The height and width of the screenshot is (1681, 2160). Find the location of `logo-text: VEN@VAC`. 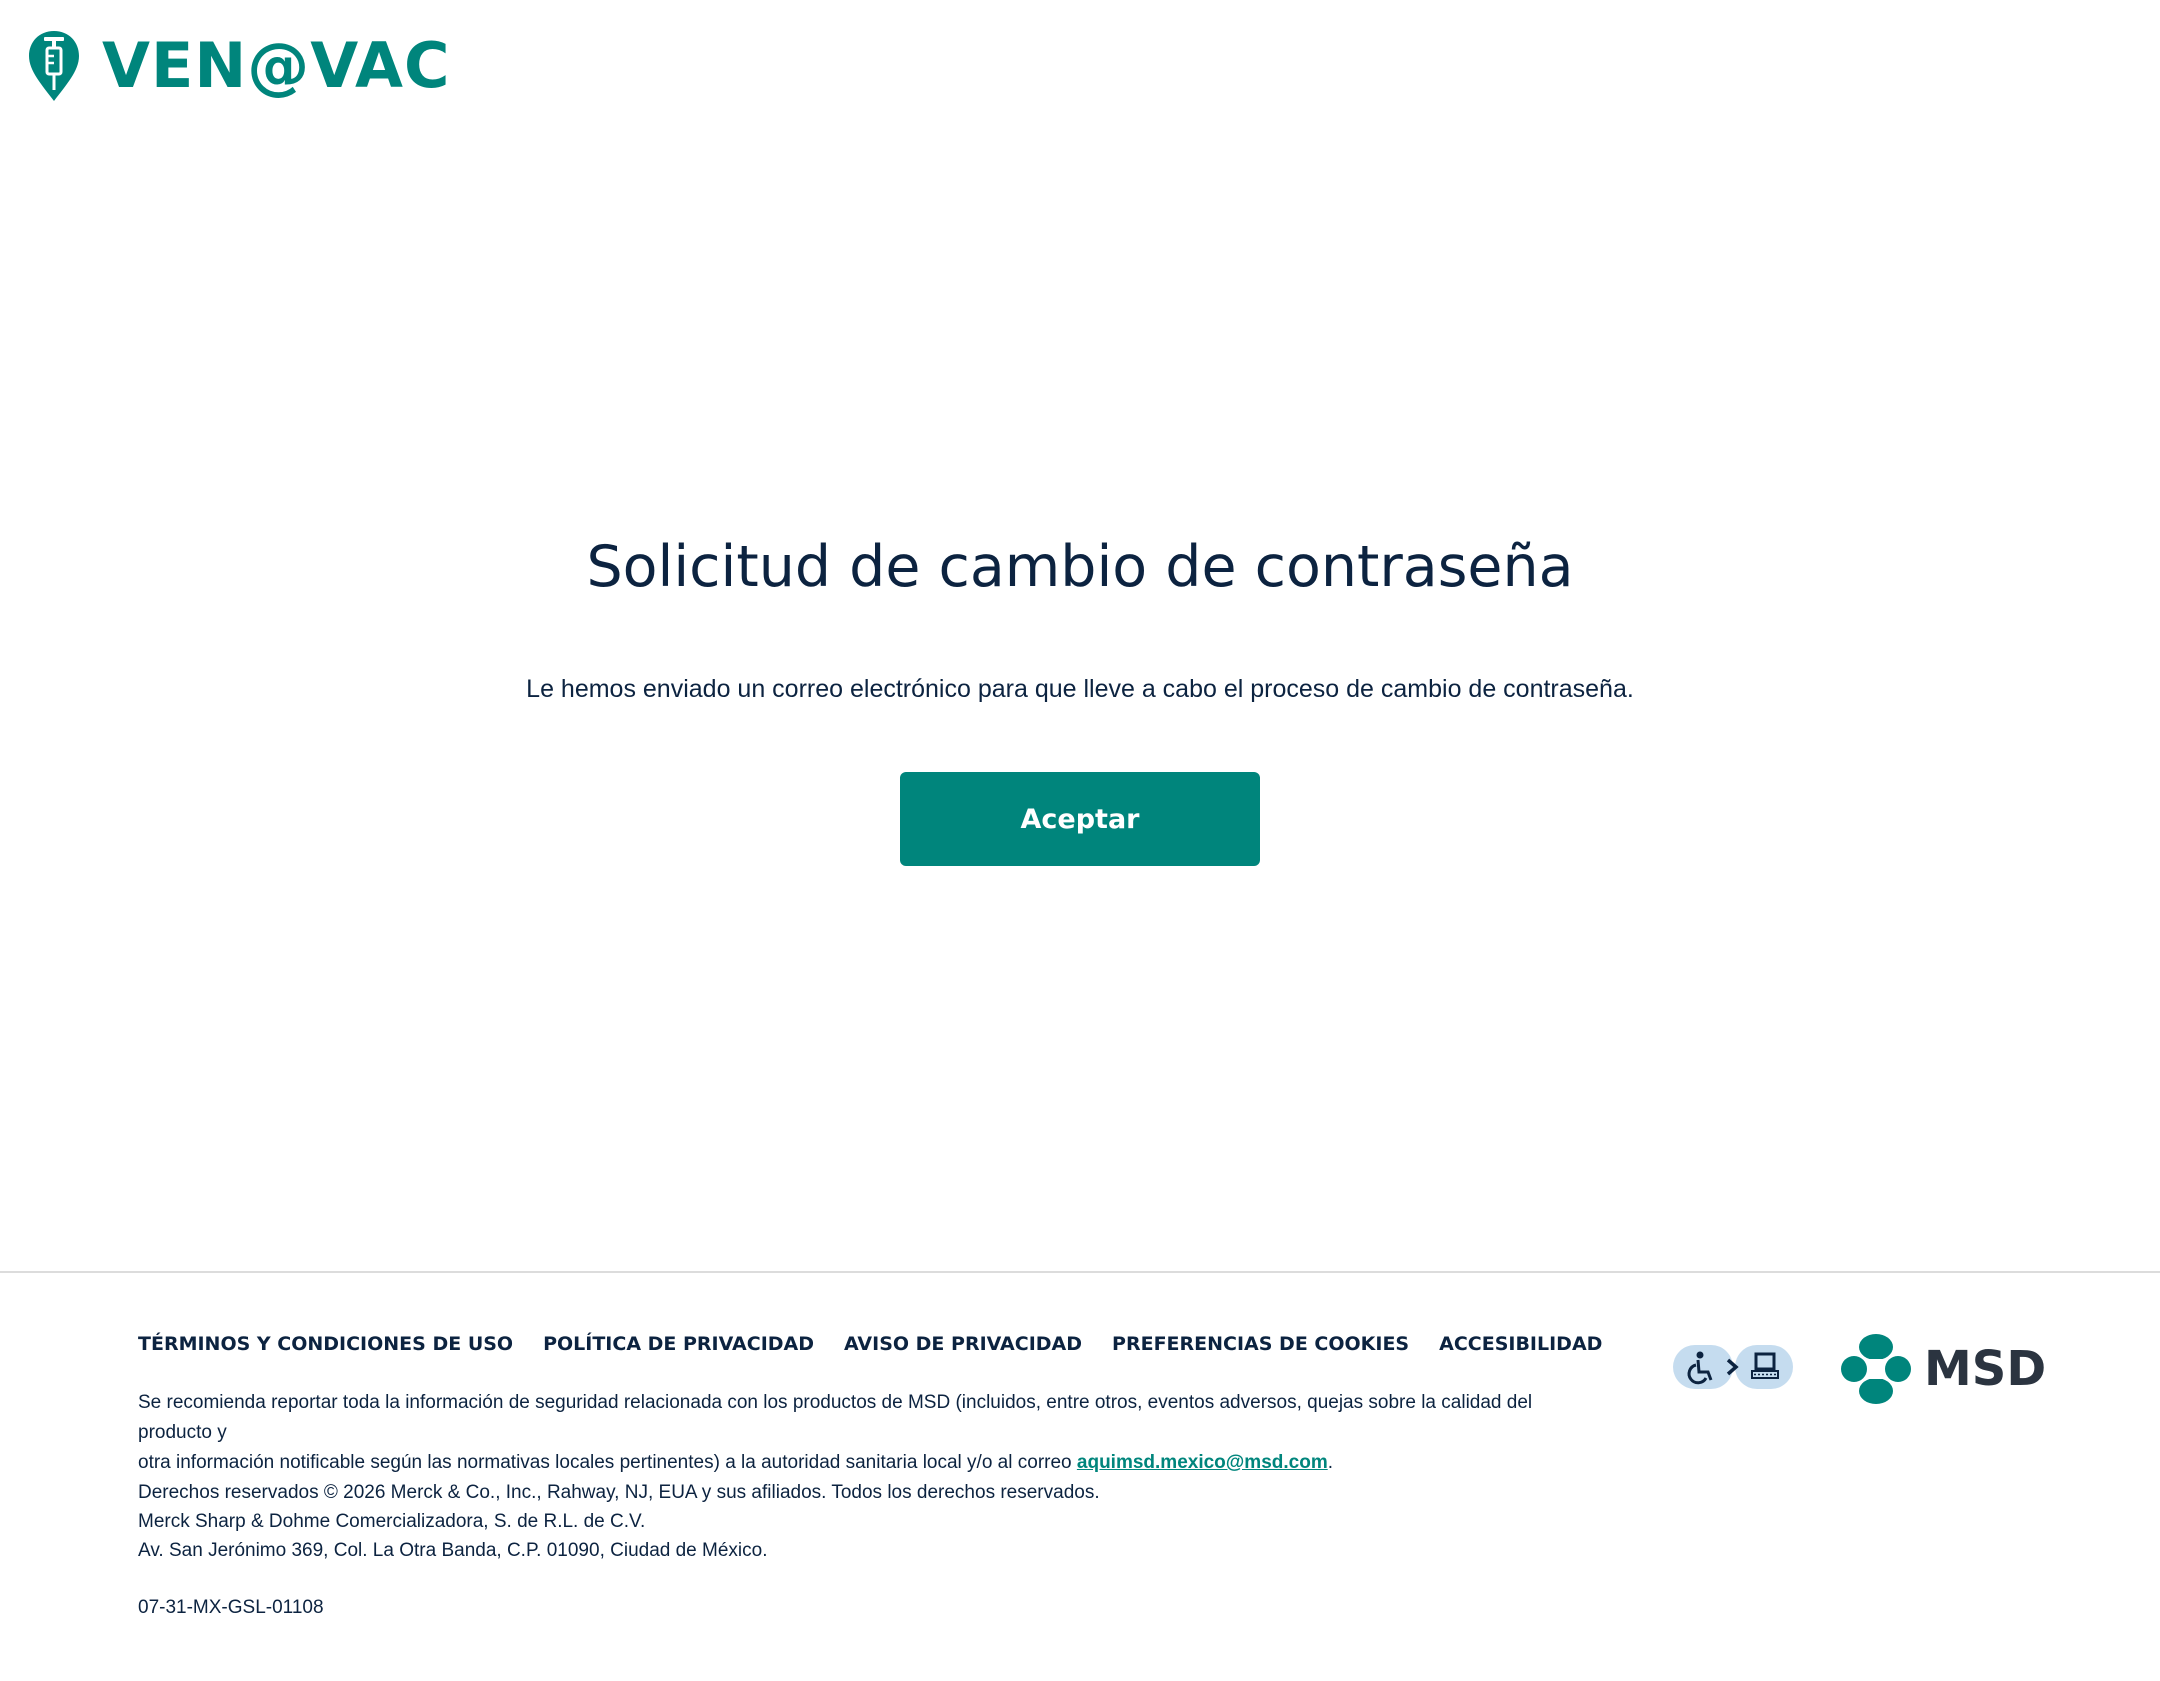

logo-text: VEN@VAC is located at coordinates (276, 65).